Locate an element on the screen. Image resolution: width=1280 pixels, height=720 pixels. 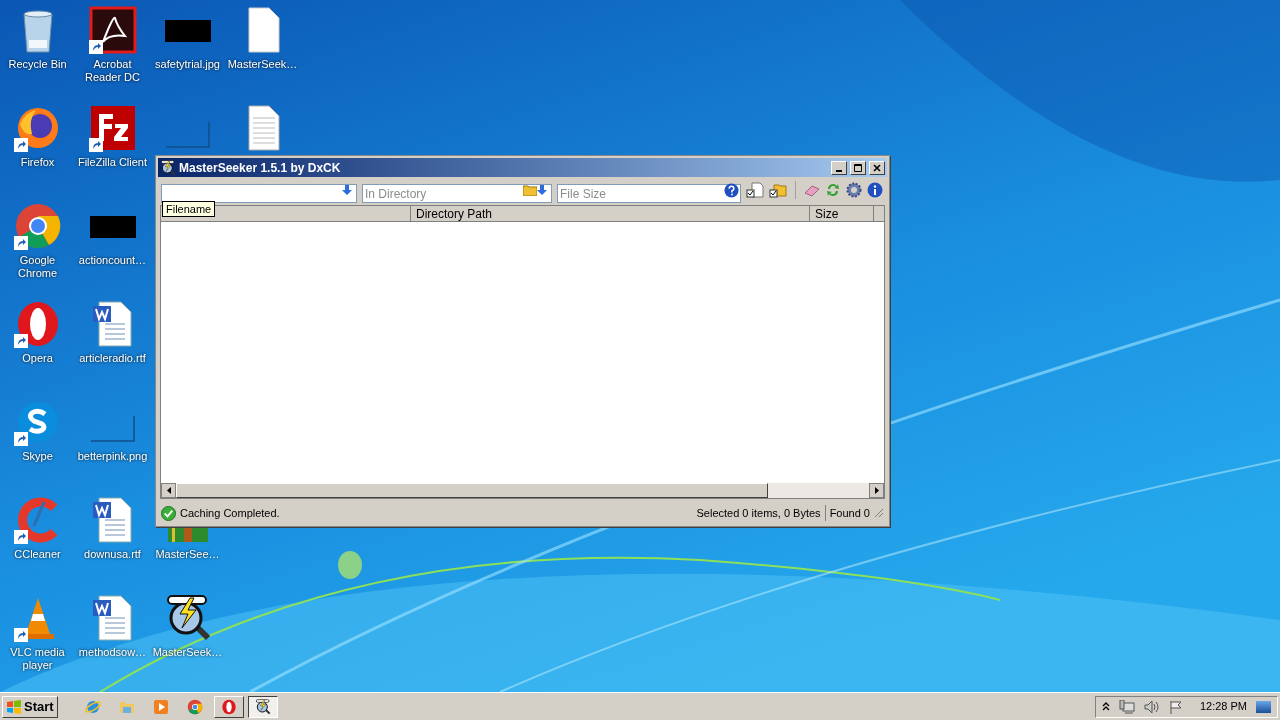
column-header: Size is located at coordinates (842, 214).